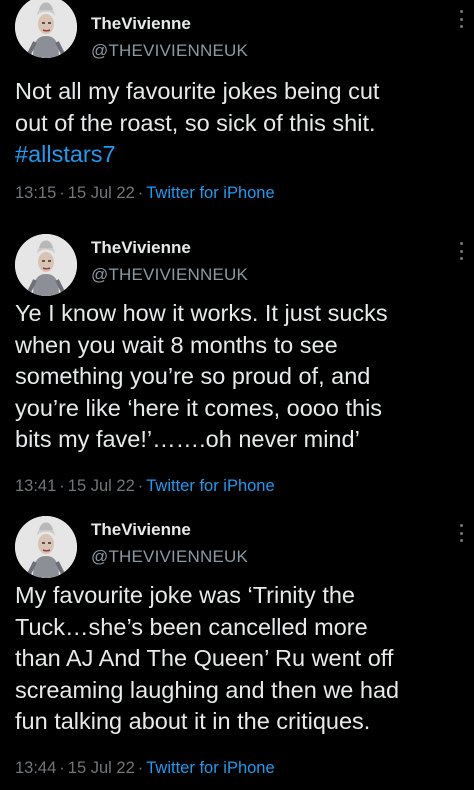 The image size is (474, 790). Describe the element at coordinates (35, 486) in the screenshot. I see `tweet-time: 13:41` at that location.